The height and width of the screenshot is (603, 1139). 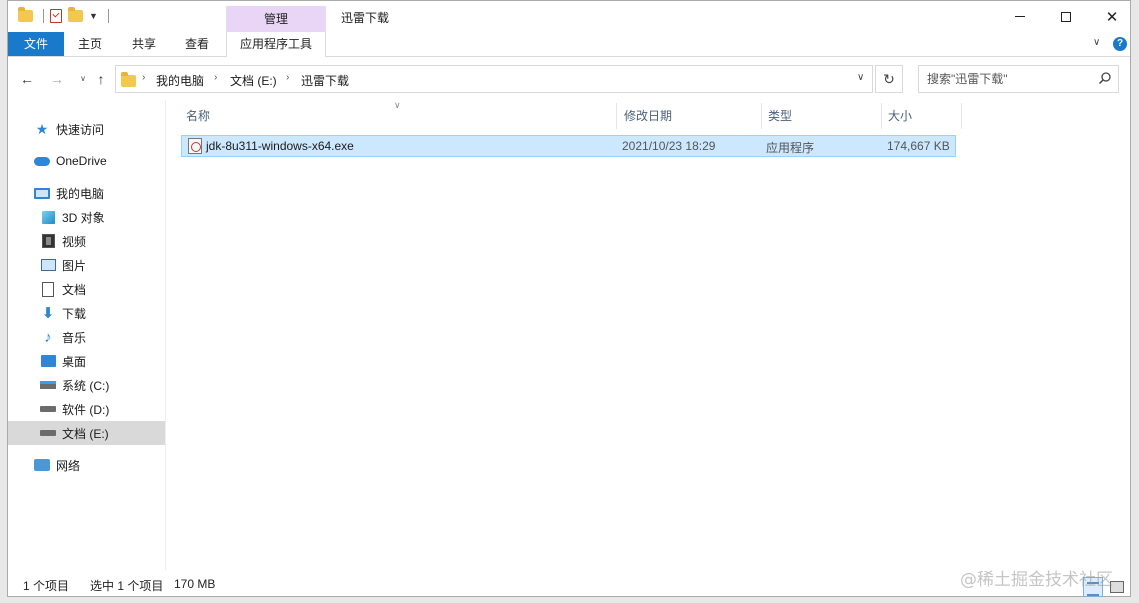 What do you see at coordinates (86, 465) in the screenshot?
I see `nav-item-network: 网络` at bounding box center [86, 465].